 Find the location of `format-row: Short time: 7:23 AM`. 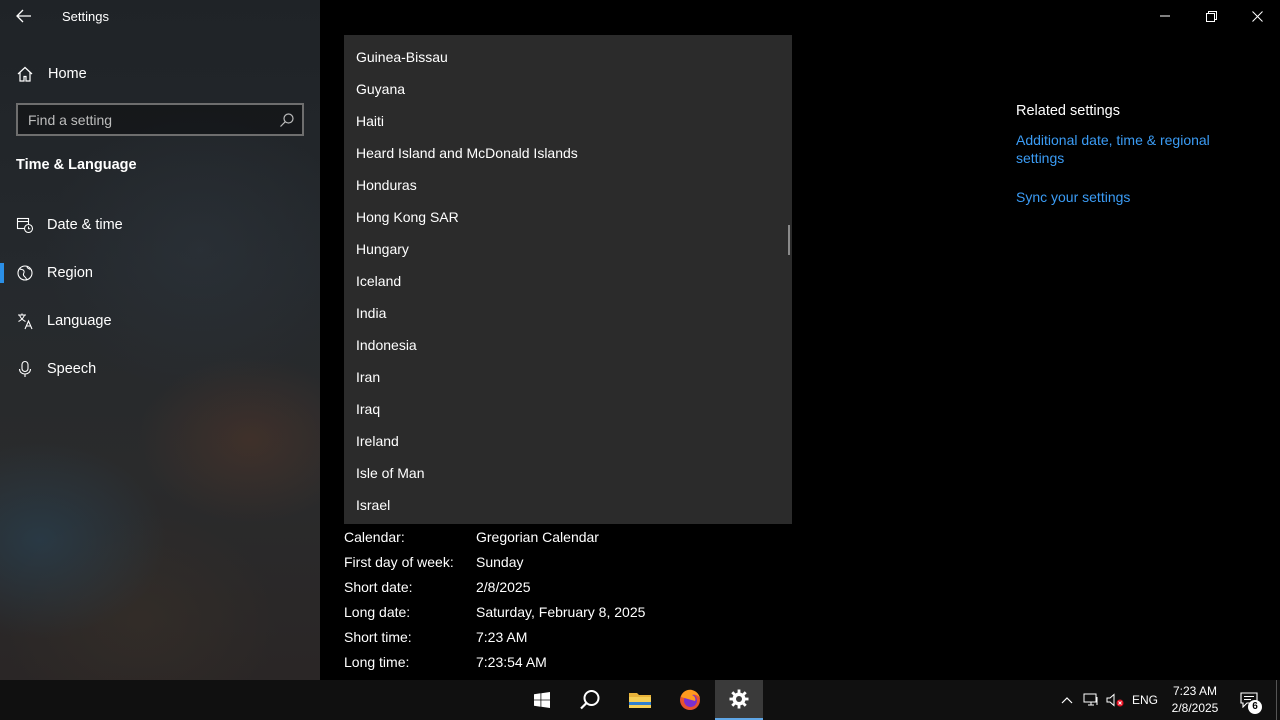

format-row: Short time: 7:23 AM is located at coordinates (494, 636).